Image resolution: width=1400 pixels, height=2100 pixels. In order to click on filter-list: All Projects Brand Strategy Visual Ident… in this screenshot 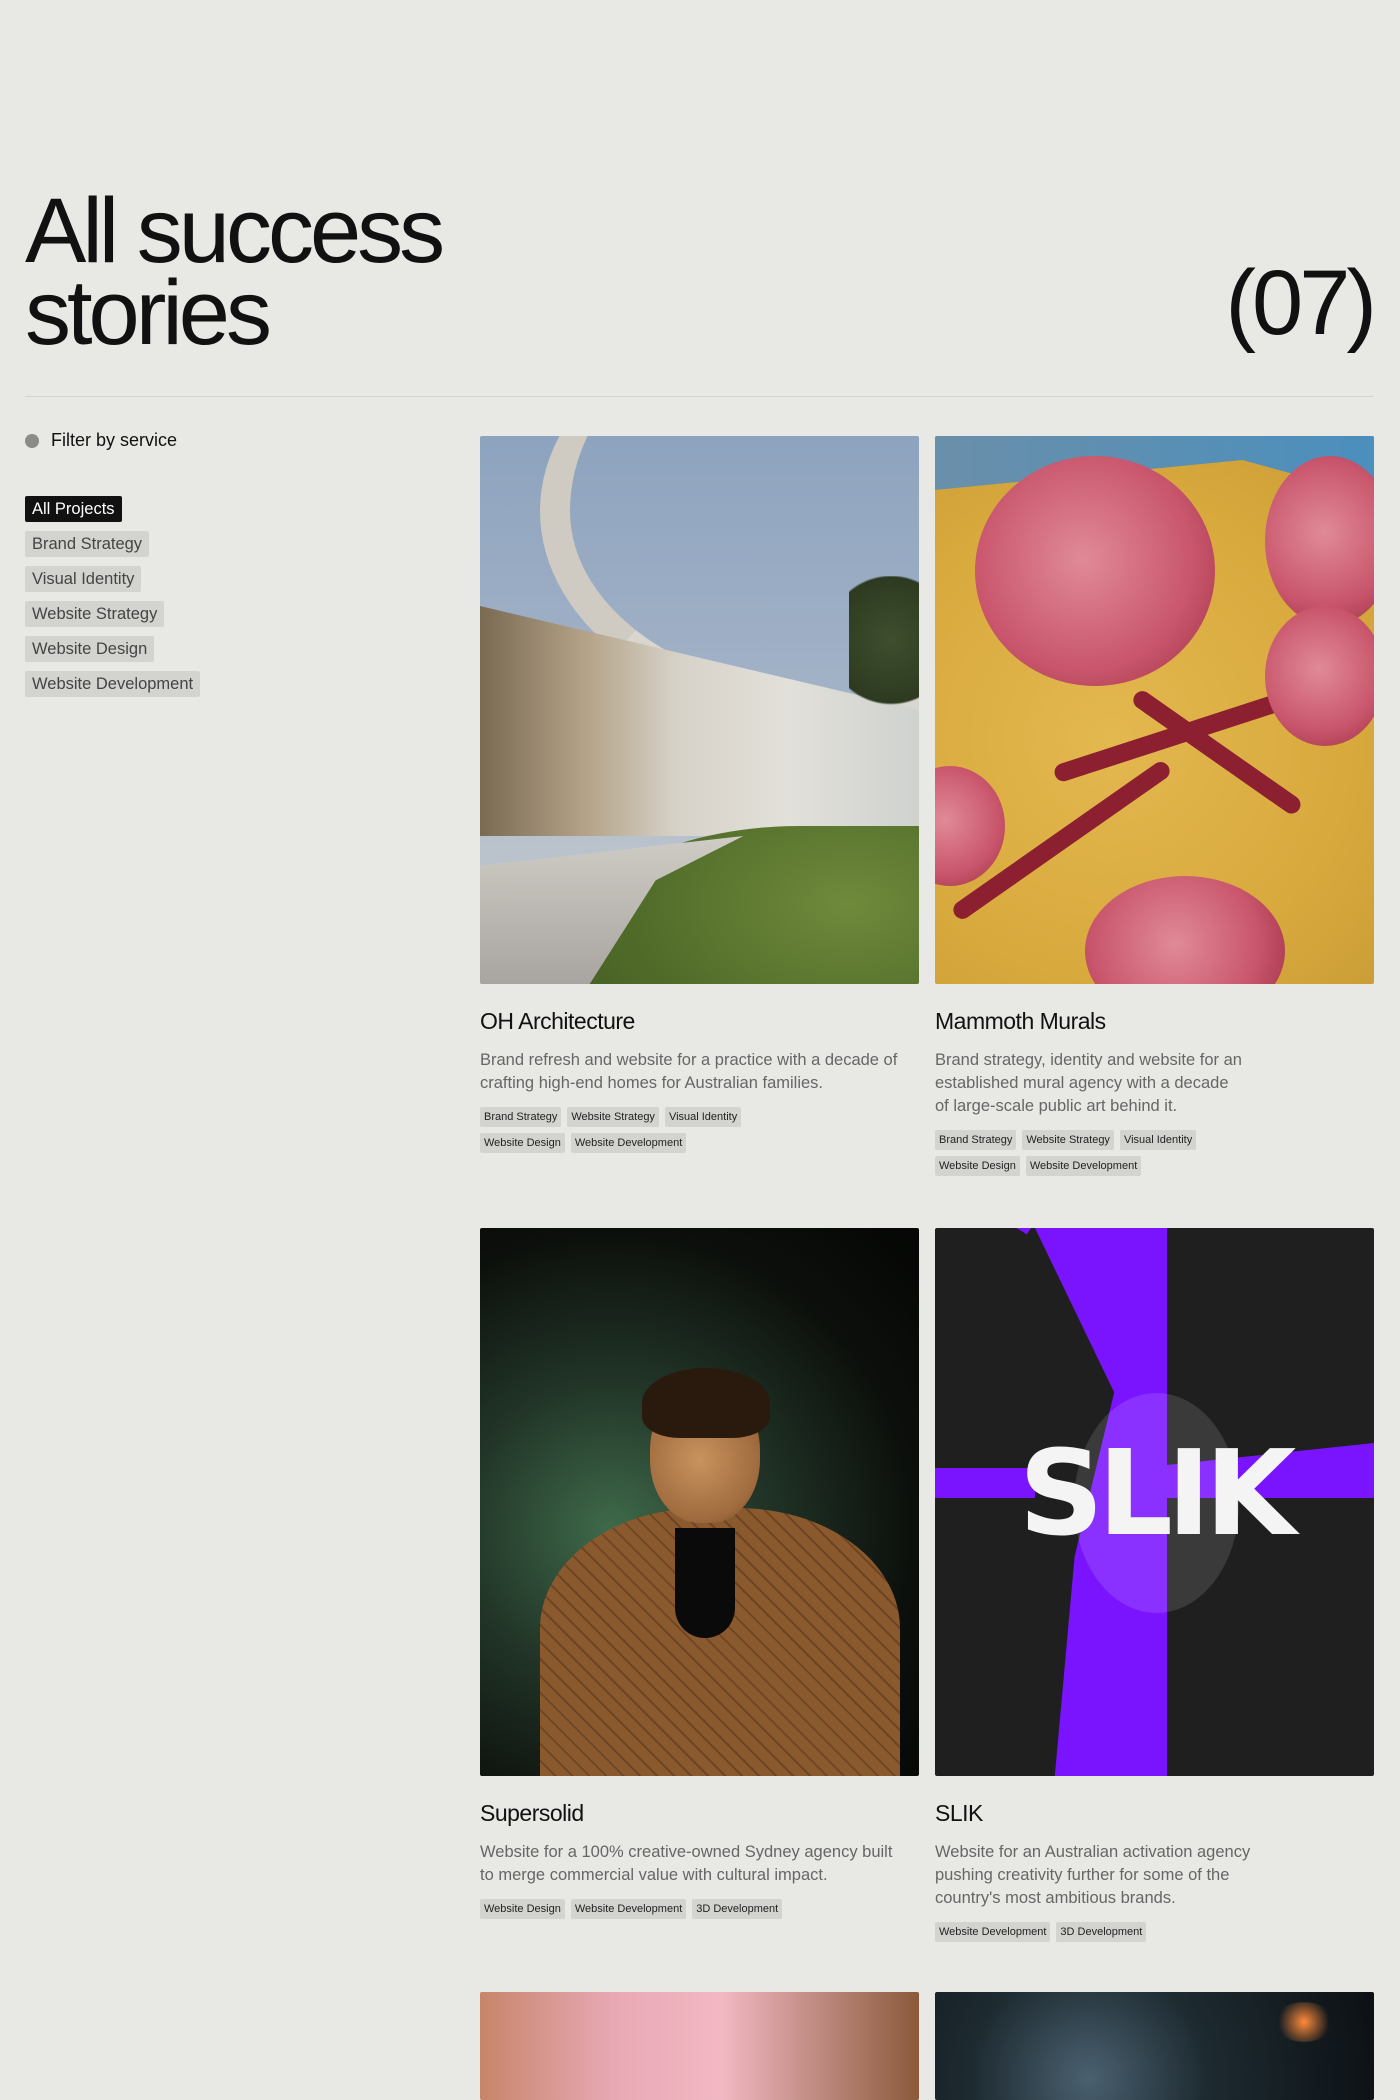, I will do `click(113, 596)`.